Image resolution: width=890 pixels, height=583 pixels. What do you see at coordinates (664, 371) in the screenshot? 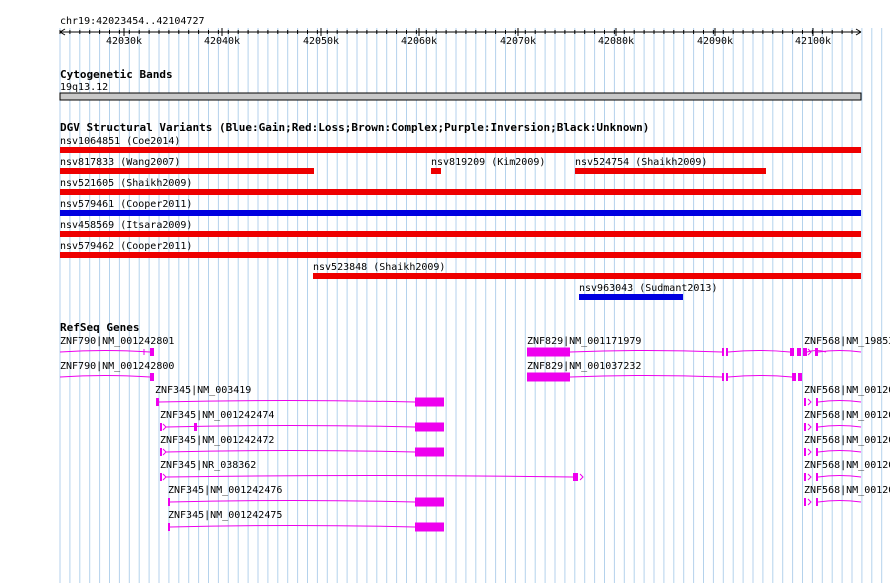
I see `refseq-gene: ZNF829|NM_001037232` at bounding box center [664, 371].